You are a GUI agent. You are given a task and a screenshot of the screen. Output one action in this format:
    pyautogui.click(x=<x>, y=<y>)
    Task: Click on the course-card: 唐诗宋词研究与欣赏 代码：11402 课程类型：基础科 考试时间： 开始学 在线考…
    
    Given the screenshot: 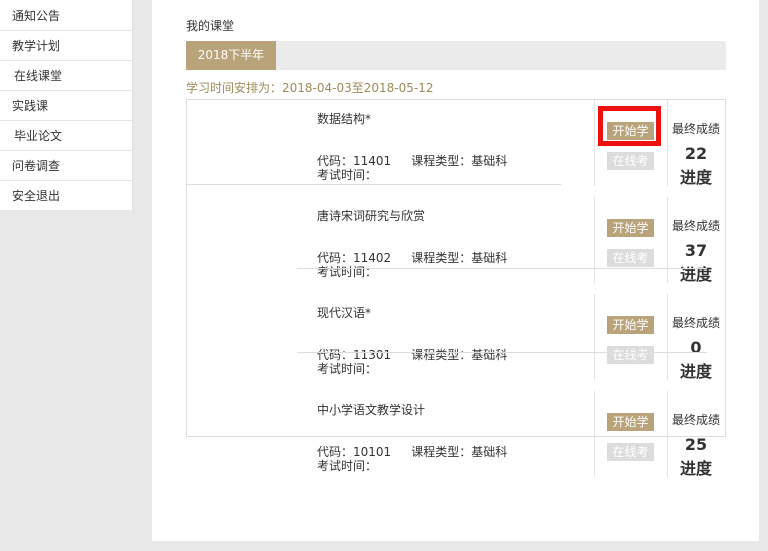 What is the action you would take?
    pyautogui.click(x=456, y=245)
    